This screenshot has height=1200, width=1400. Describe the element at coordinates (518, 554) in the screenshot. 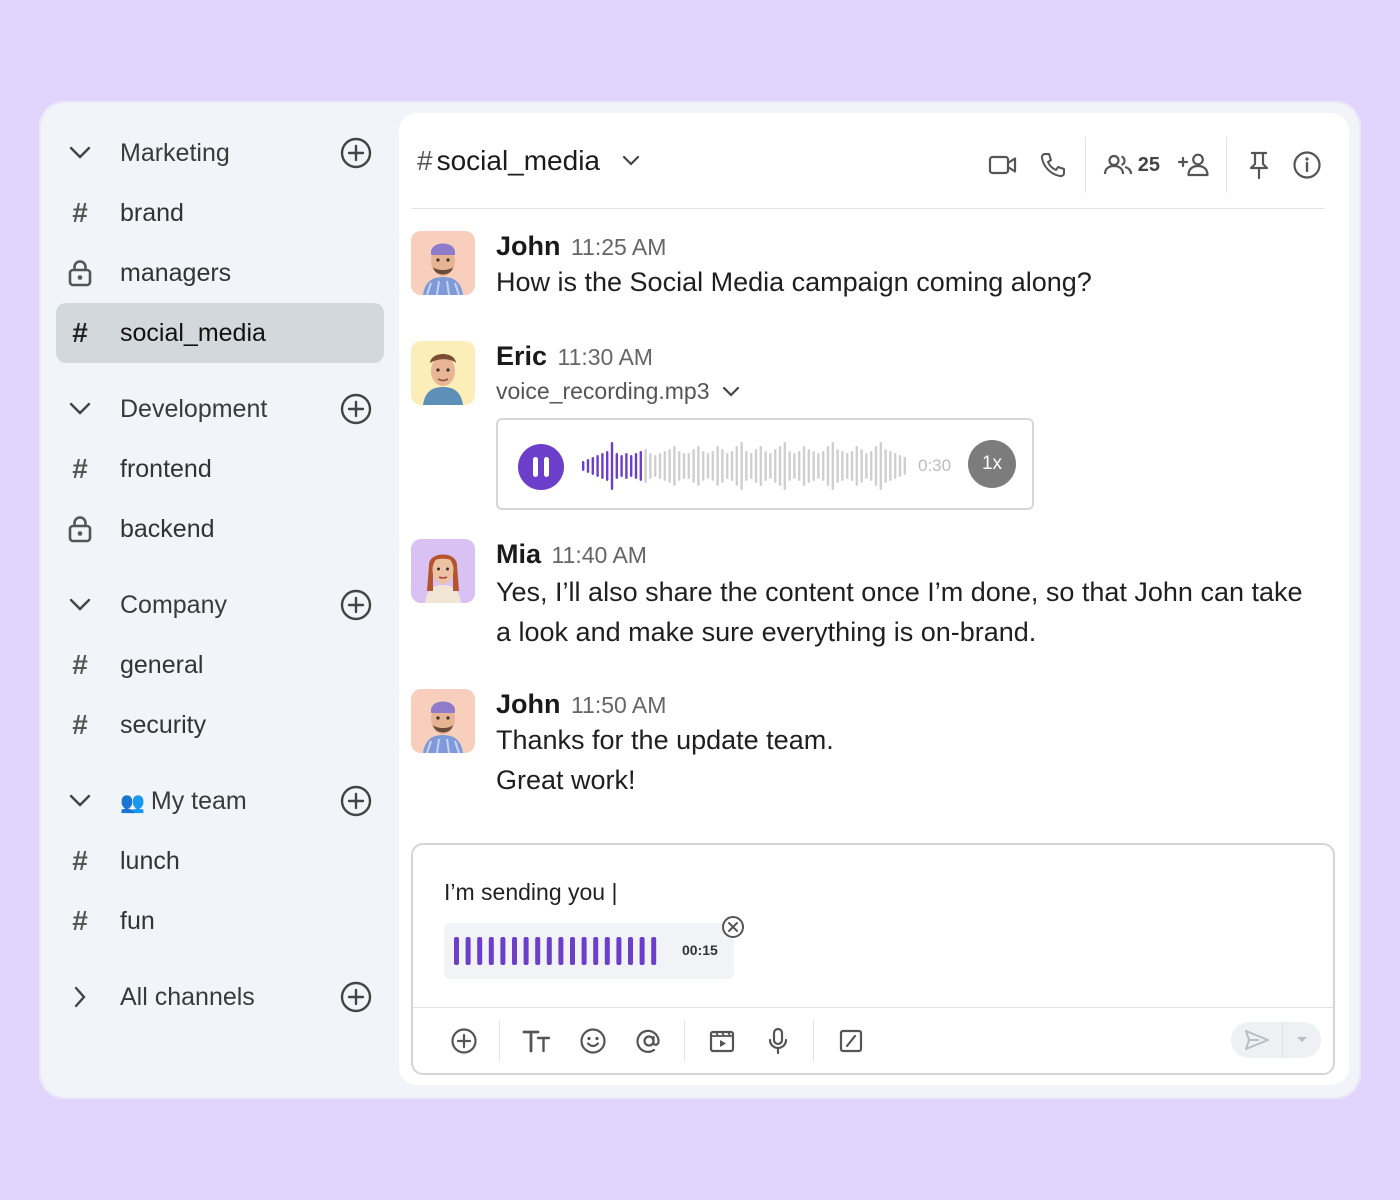

I see `author-name: Mia` at that location.